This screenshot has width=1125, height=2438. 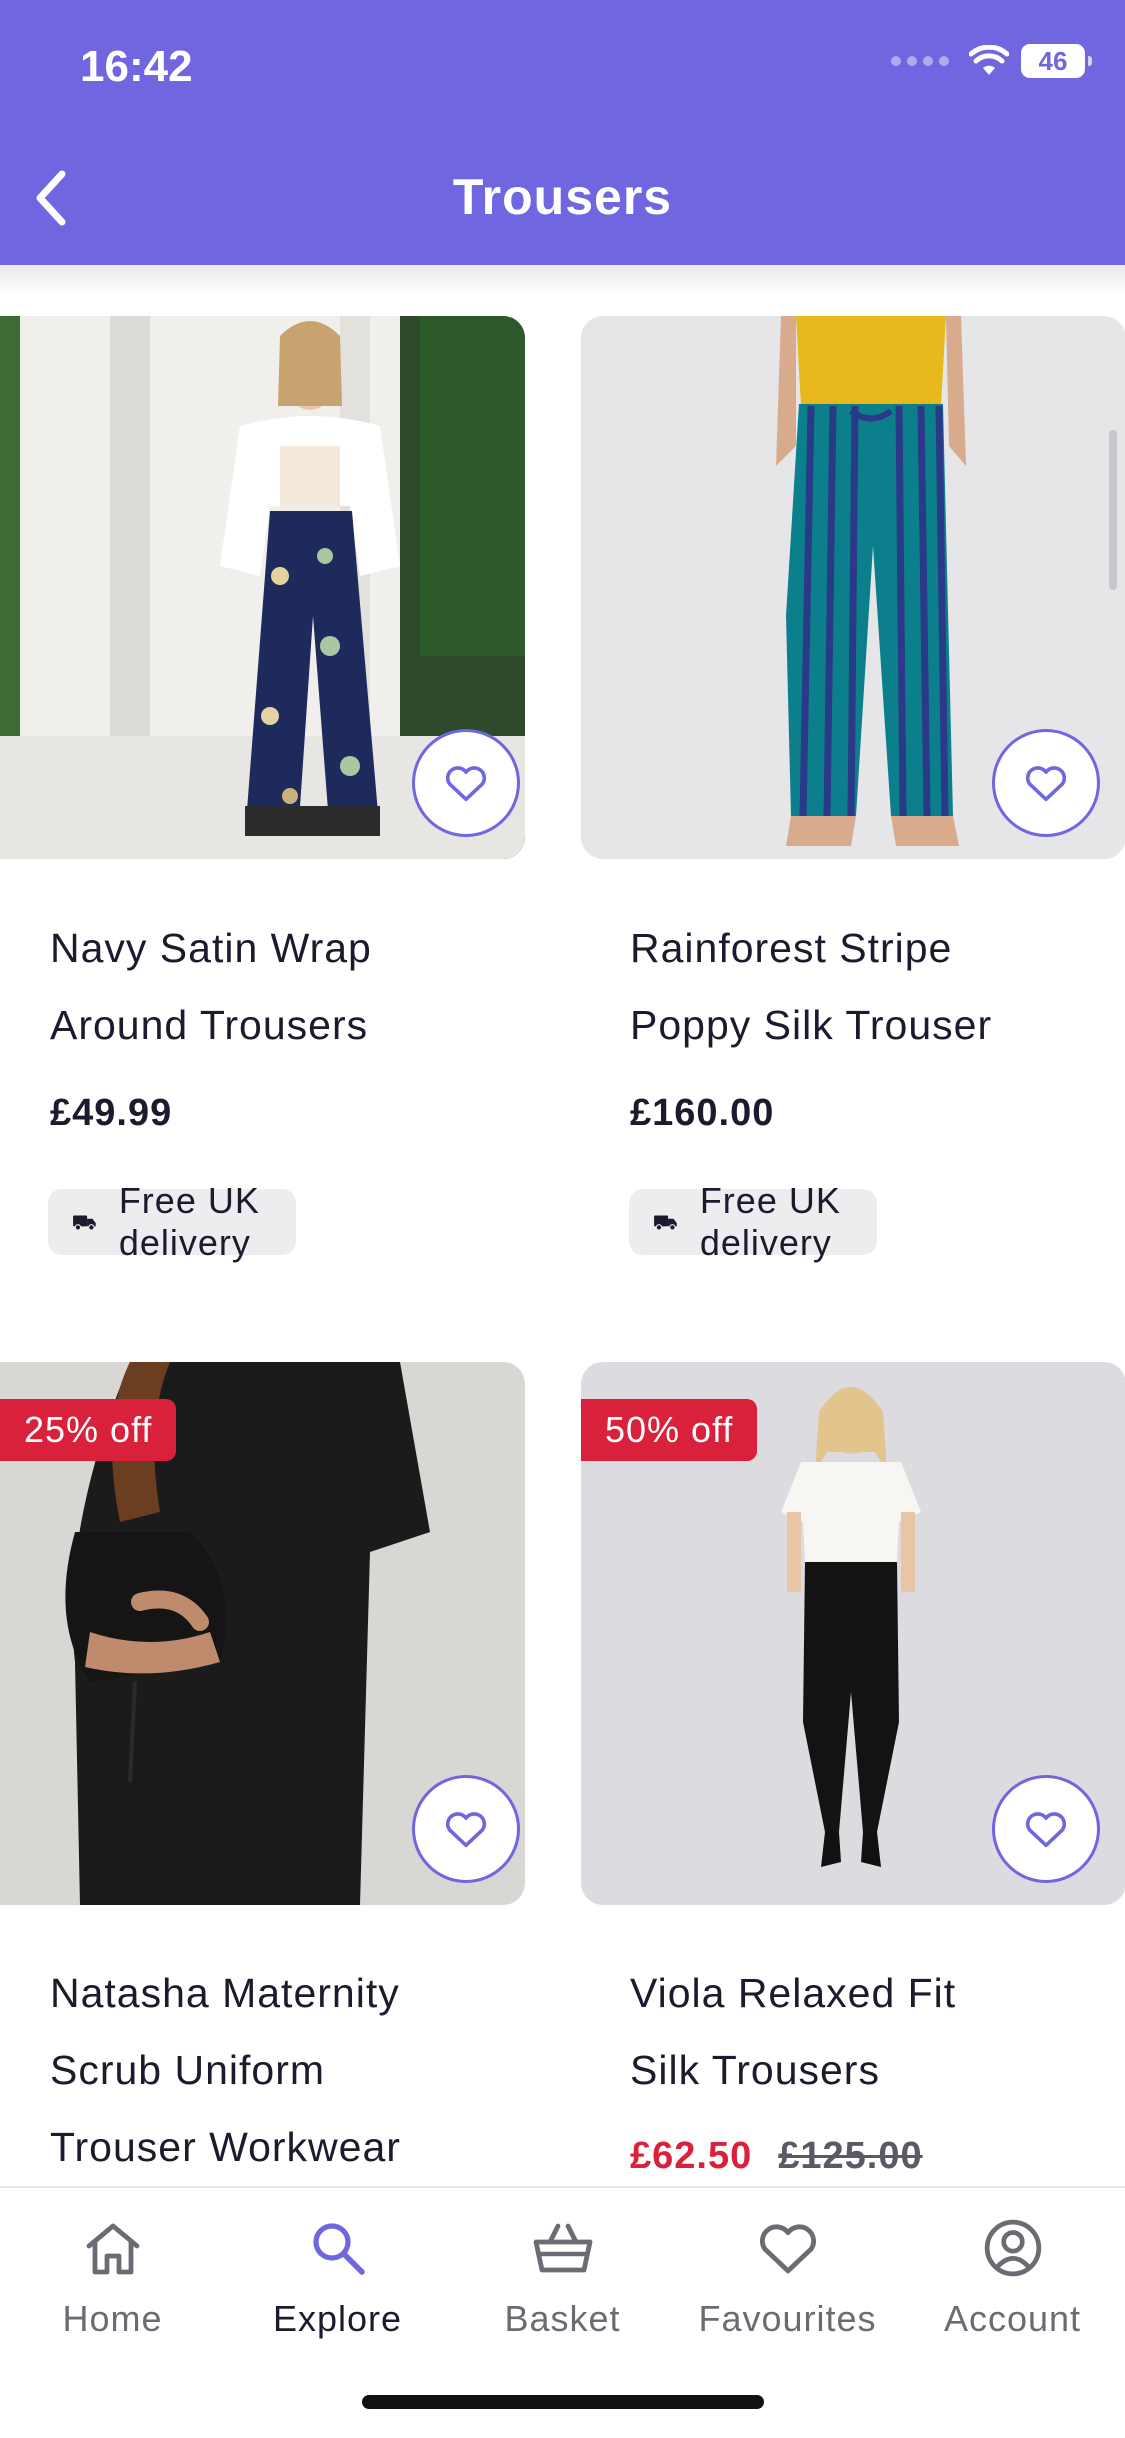 I want to click on product-name: Navy Satin Wrap Around Trousers, so click(x=285, y=987).